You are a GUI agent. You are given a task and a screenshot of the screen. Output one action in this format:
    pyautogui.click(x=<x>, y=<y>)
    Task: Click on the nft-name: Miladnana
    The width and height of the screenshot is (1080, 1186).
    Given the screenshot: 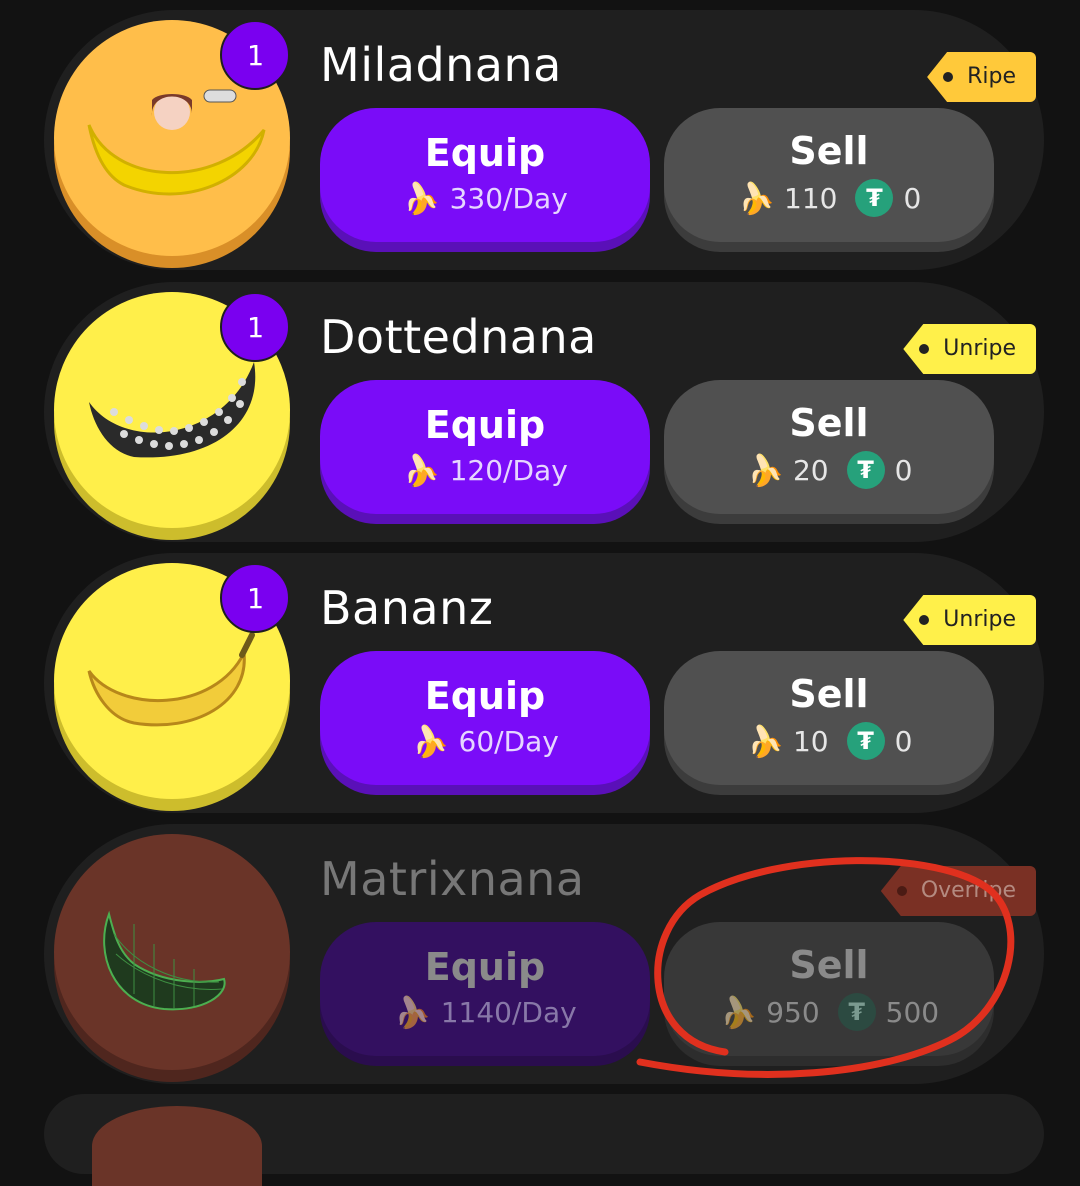 What is the action you would take?
    pyautogui.click(x=441, y=65)
    